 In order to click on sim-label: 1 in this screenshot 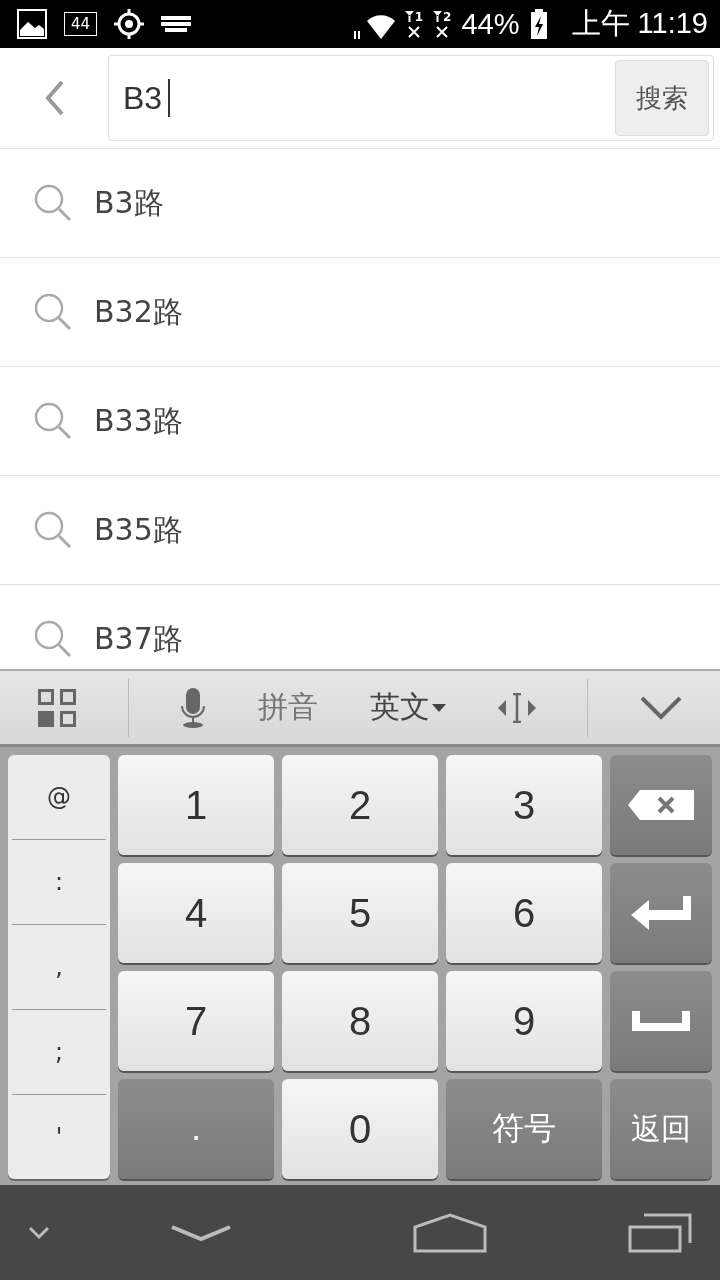, I will do `click(419, 16)`.